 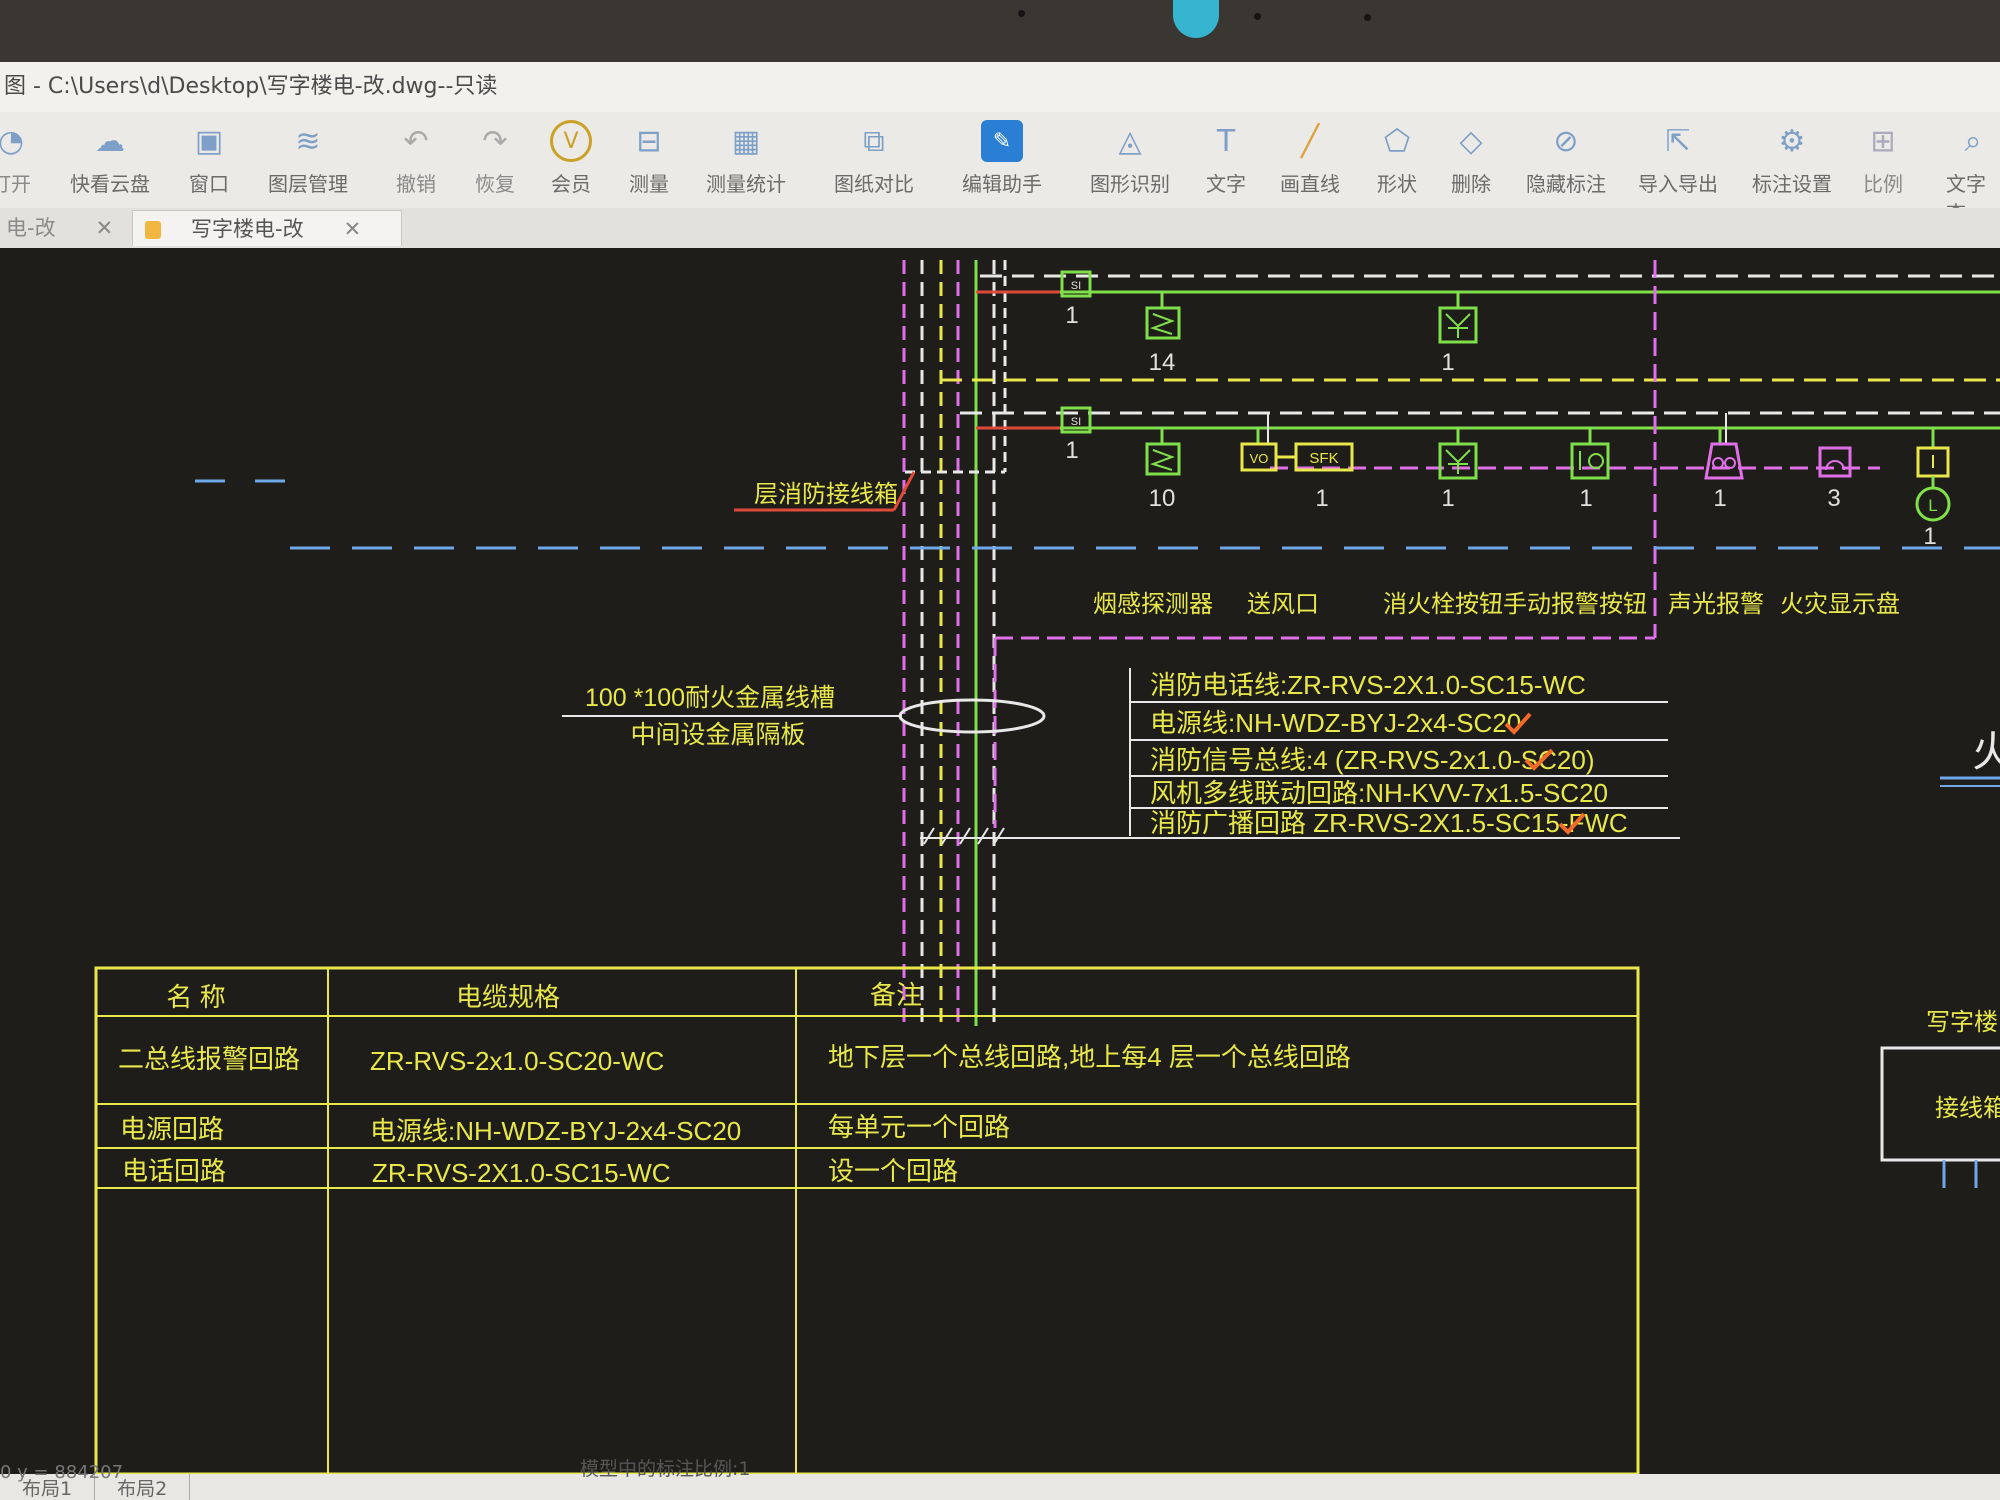 I want to click on table-cell: 每单元一个回路, so click(x=919, y=1127).